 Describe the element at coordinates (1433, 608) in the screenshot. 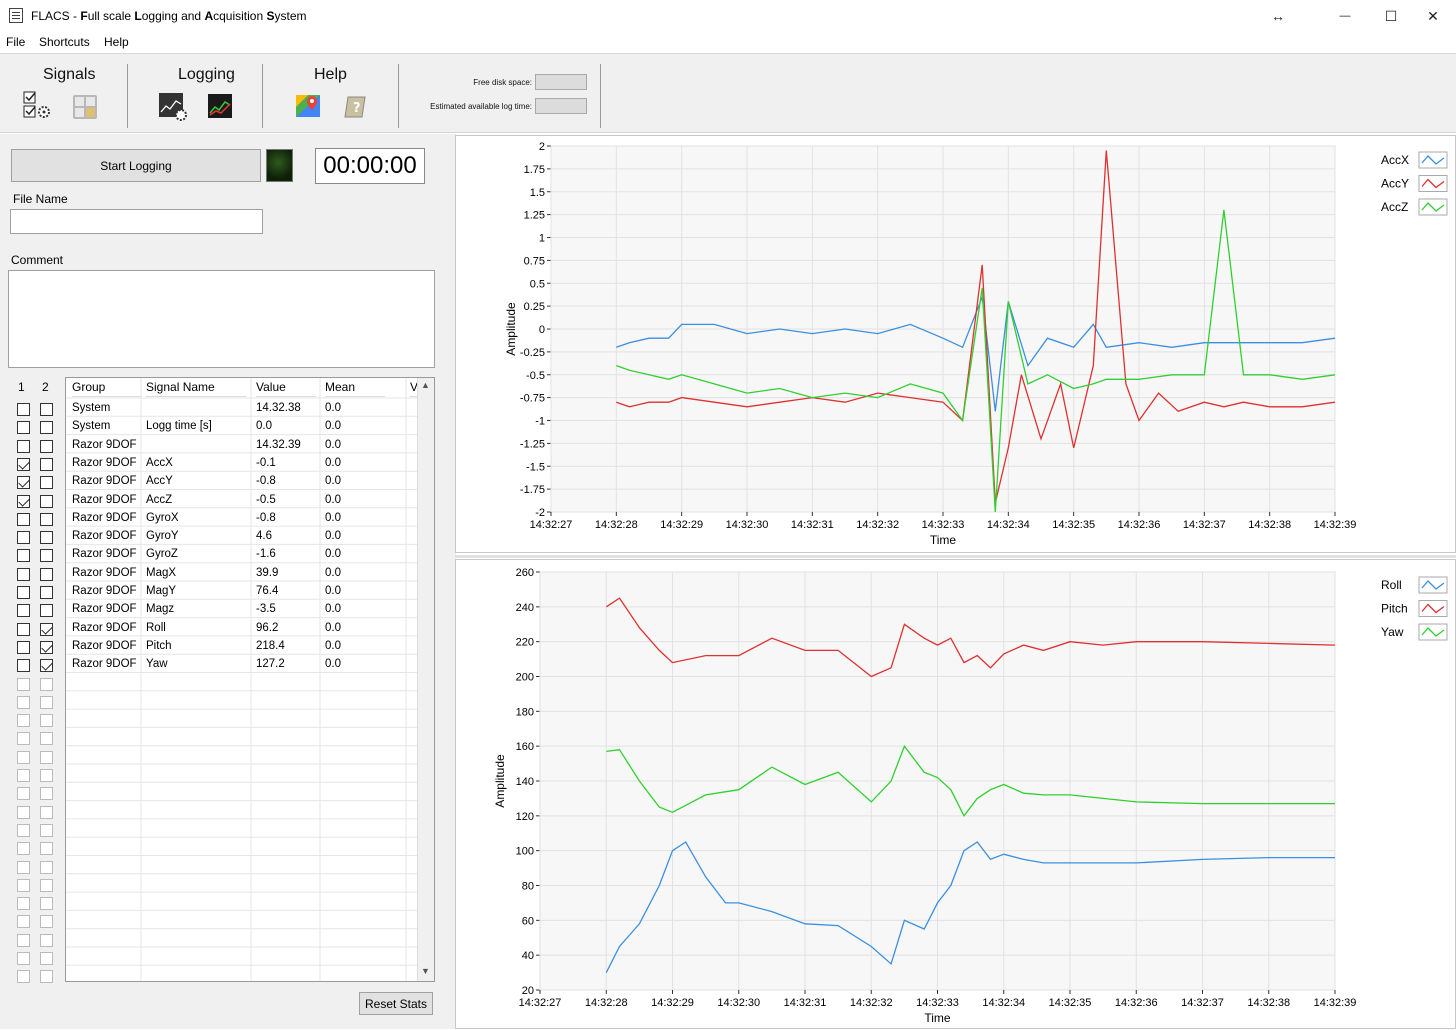

I see `legend-swatch-pitch` at that location.